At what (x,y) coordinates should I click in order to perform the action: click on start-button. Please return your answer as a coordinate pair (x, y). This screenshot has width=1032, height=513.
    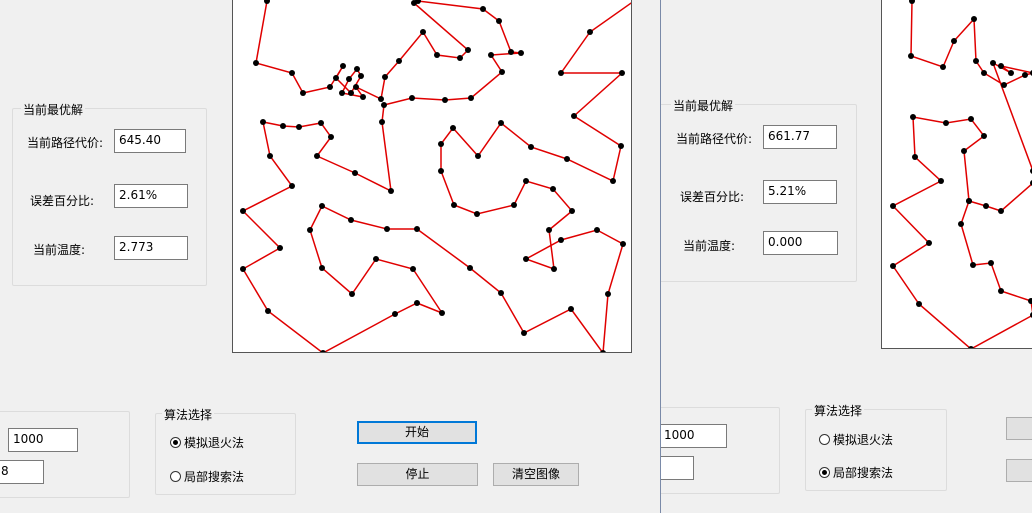
    Looking at the image, I should click on (1019, 428).